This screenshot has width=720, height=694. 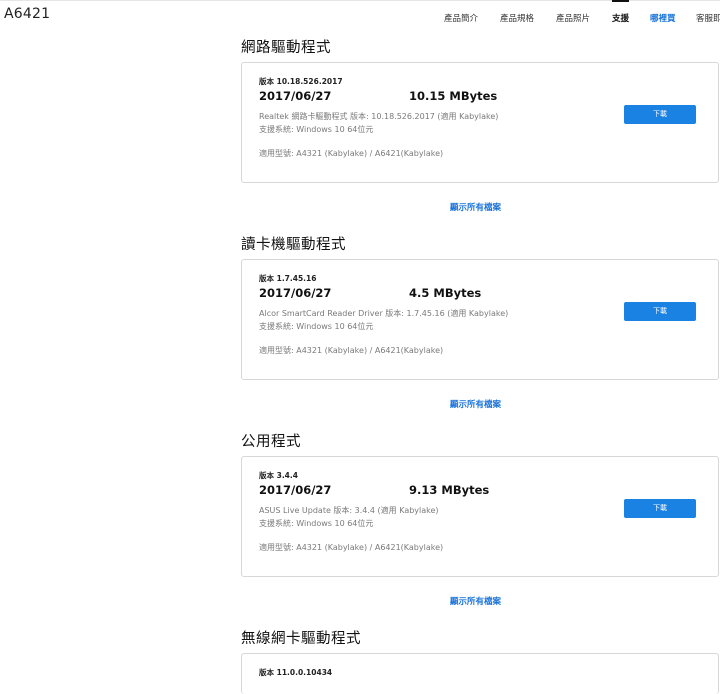 I want to click on nav-support: 支援, so click(x=621, y=12).